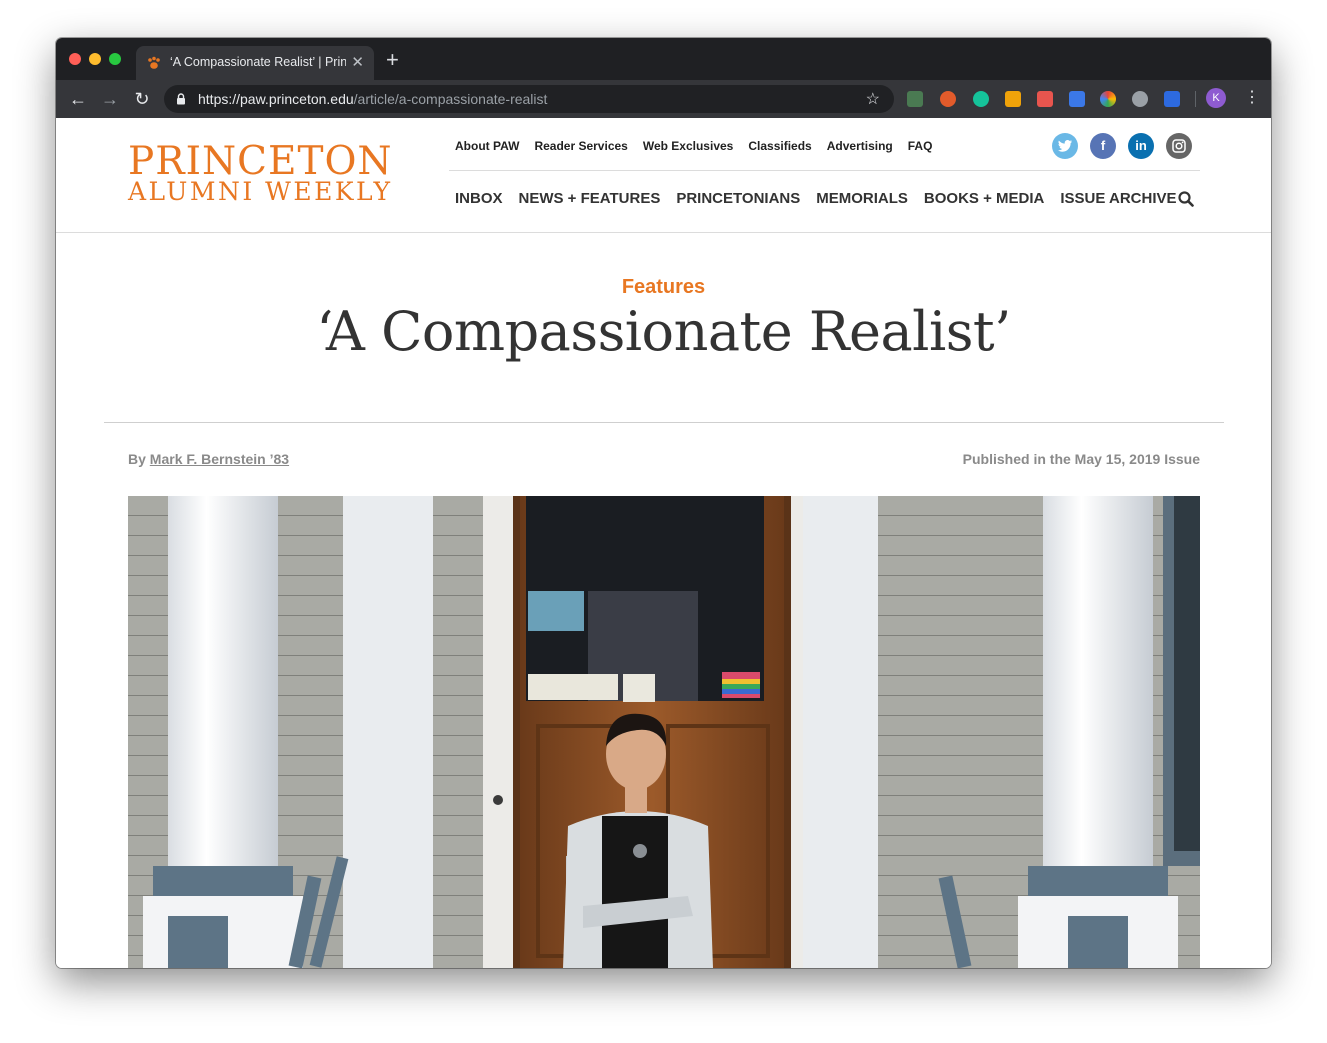  Describe the element at coordinates (1252, 98) in the screenshot. I see `browser-menu-icon: ⋮` at that location.